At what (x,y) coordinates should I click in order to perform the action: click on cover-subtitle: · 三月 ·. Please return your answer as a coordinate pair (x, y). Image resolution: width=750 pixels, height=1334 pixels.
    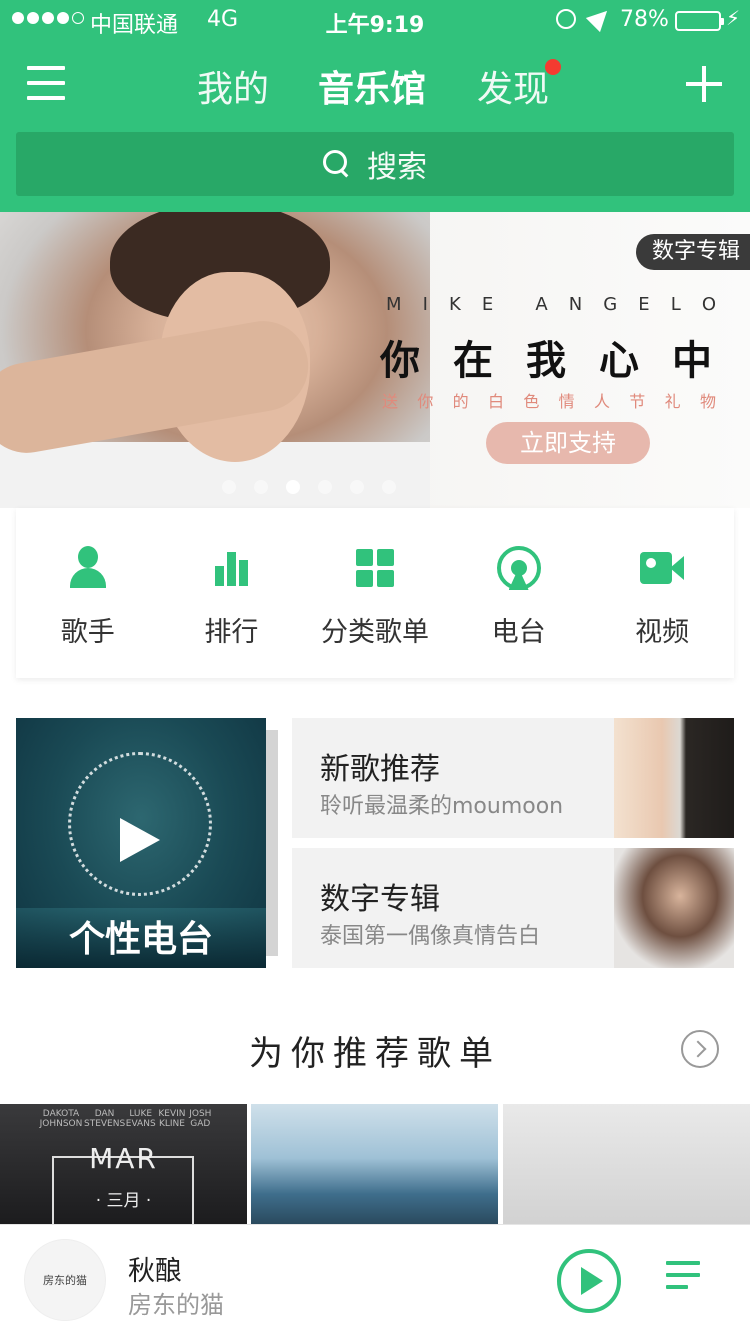
    Looking at the image, I should click on (123, 1201).